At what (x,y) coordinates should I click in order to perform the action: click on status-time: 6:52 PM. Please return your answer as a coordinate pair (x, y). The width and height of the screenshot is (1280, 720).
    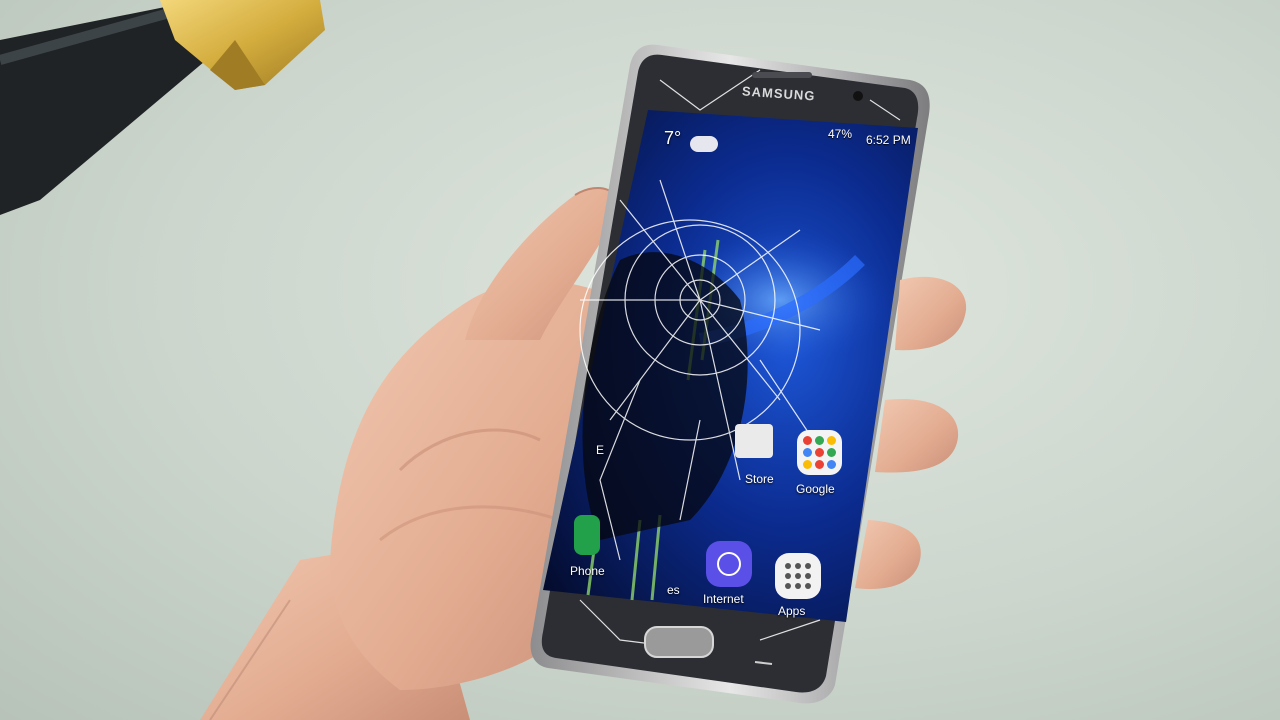
    Looking at the image, I should click on (888, 140).